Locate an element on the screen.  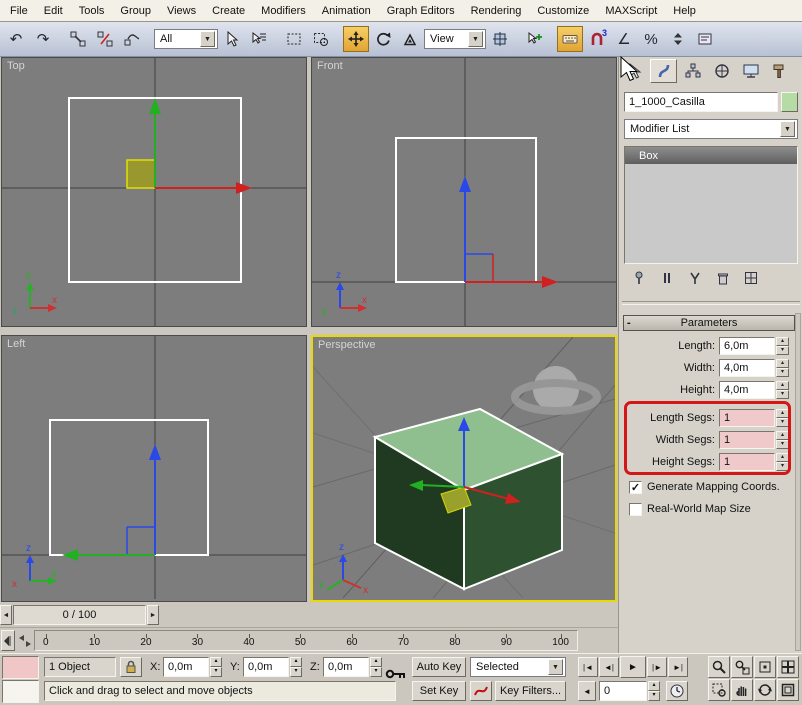
next-frame-button: ► is located at coordinates (153, 615).